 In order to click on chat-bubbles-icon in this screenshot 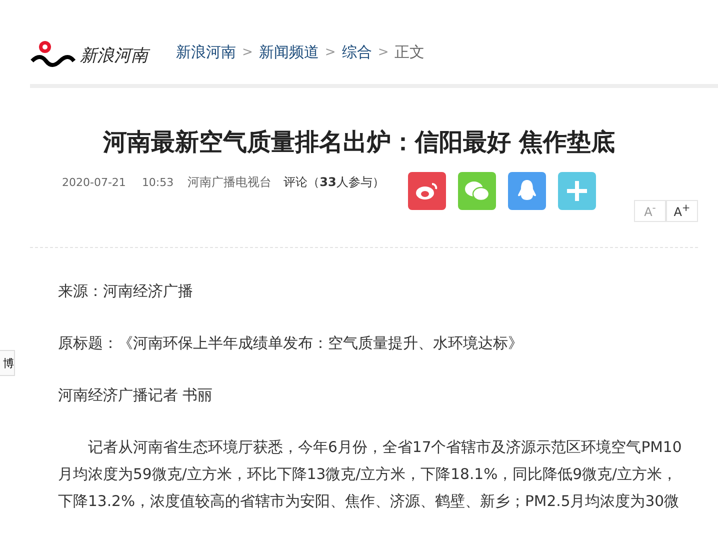, I will do `click(477, 191)`.